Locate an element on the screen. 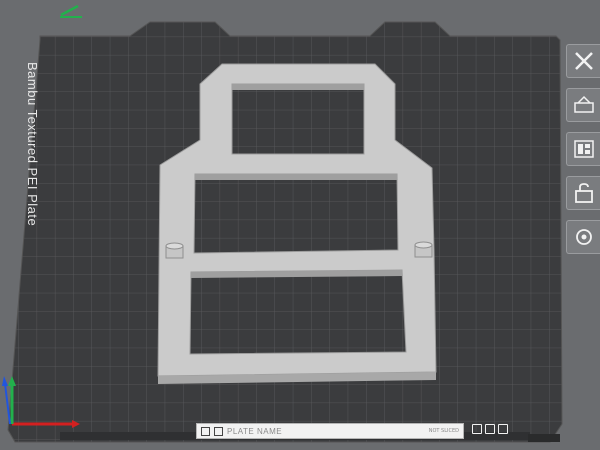  auto-orient-icon is located at coordinates (583, 105).